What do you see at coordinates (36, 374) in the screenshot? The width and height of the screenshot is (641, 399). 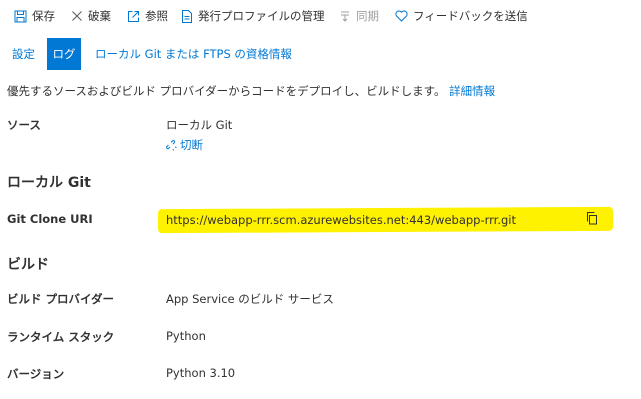 I see `version-label: バージョン` at bounding box center [36, 374].